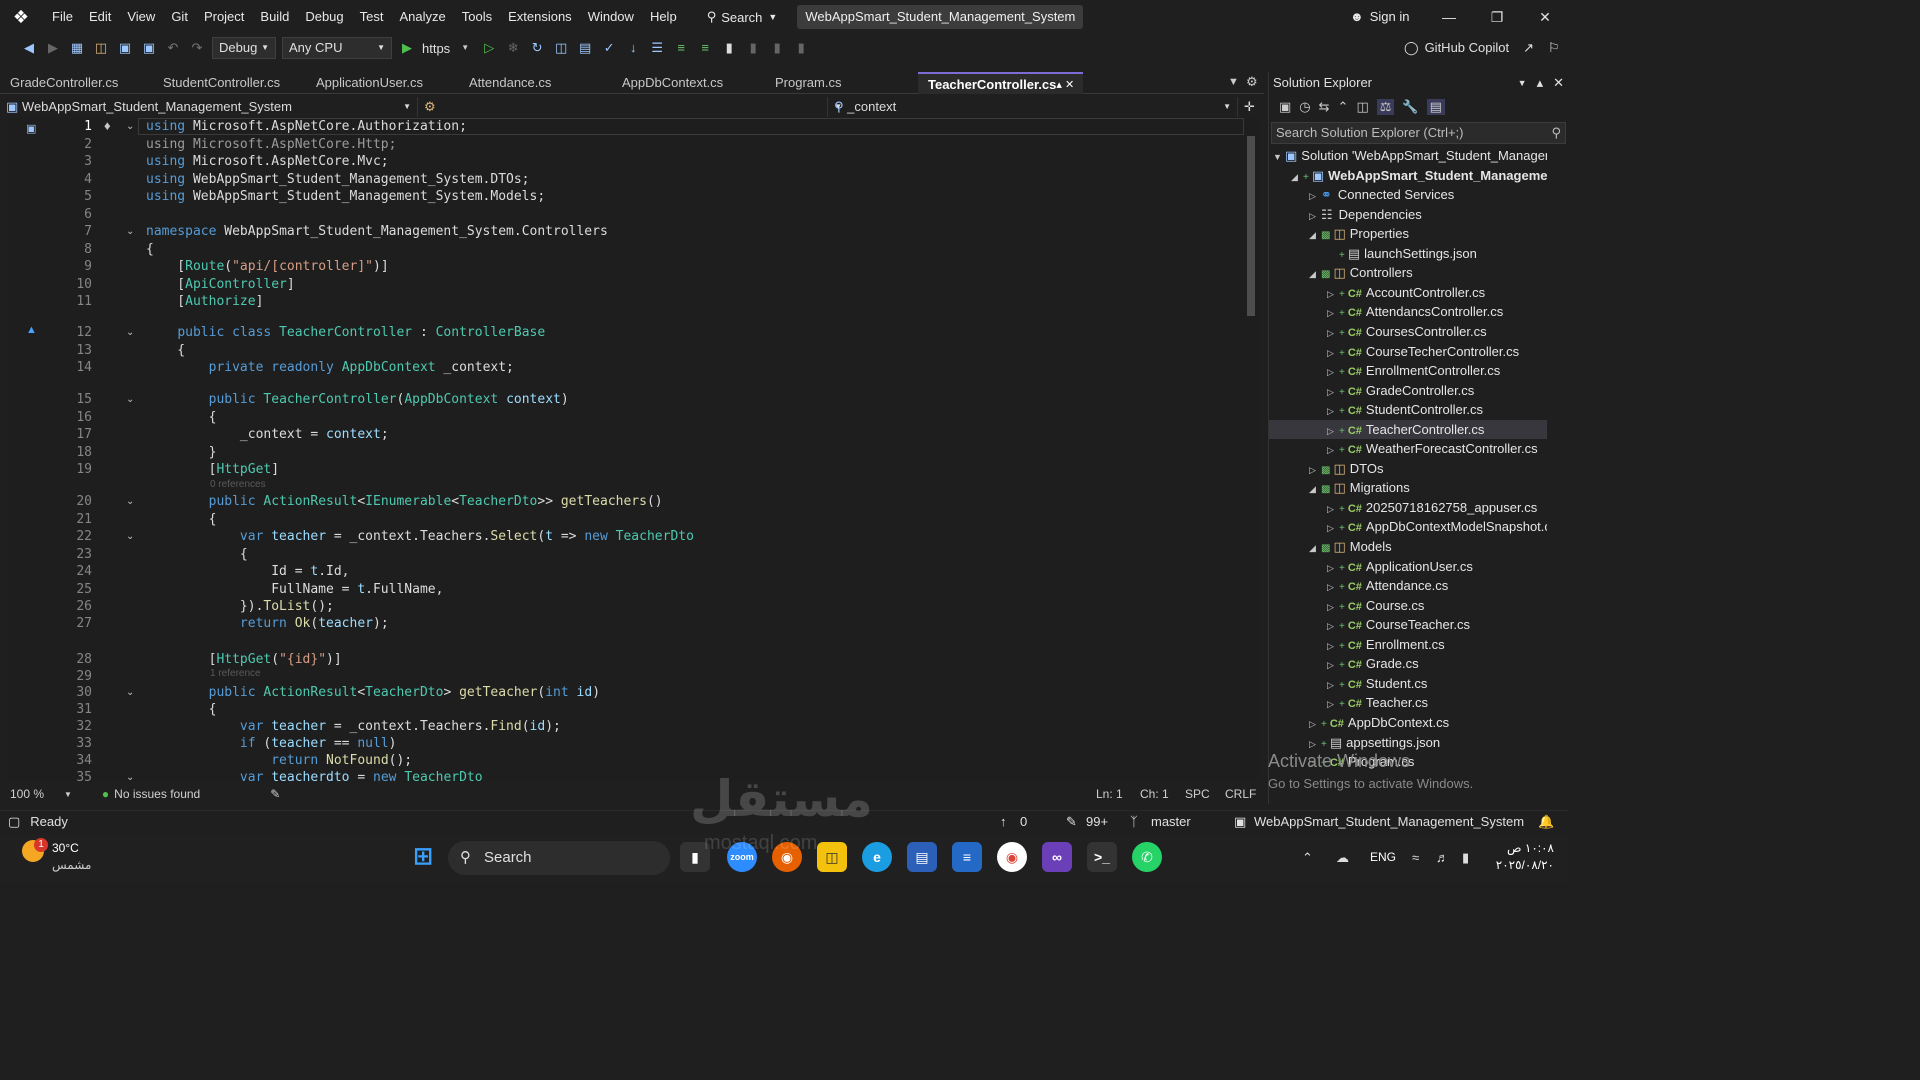  What do you see at coordinates (1408, 234) in the screenshot?
I see `solution-tree-item: ◢ ▩ ◫ Properties` at bounding box center [1408, 234].